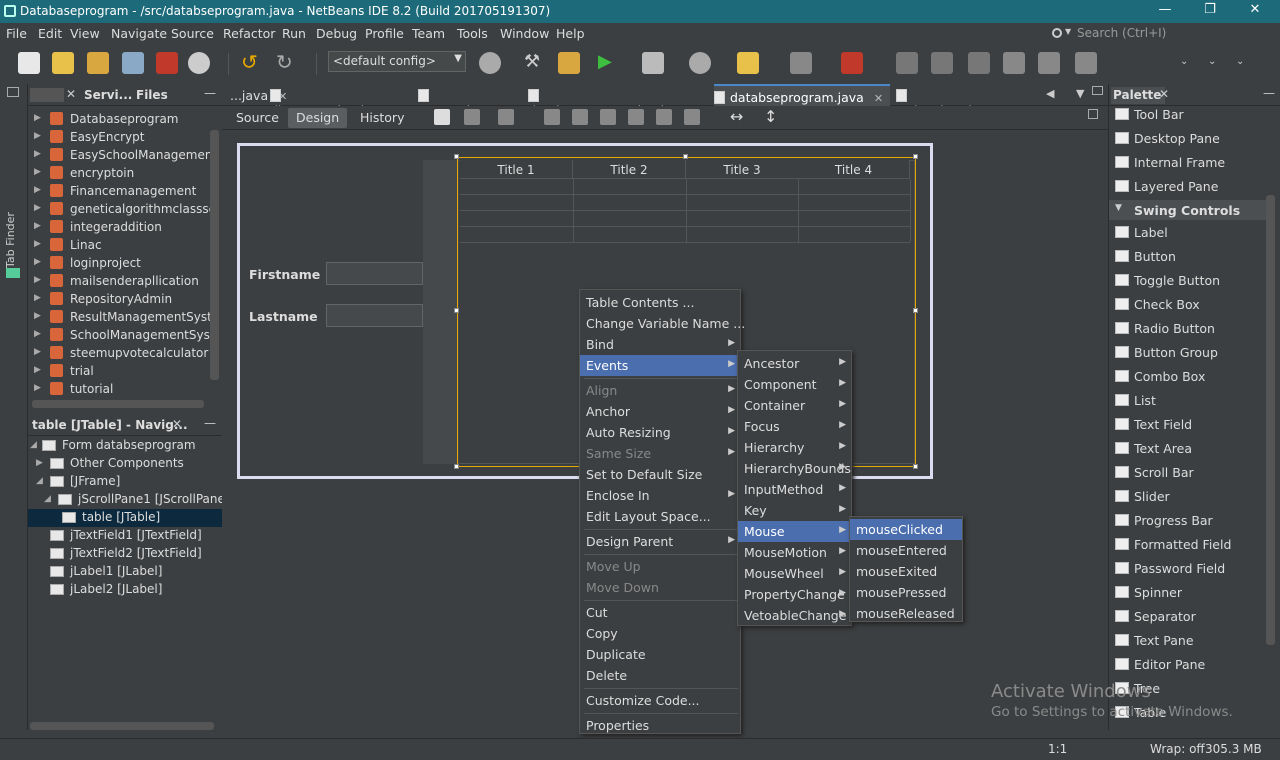  Describe the element at coordinates (1189, 641) in the screenshot. I see `palette-item-text-pane: Text Pane` at that location.